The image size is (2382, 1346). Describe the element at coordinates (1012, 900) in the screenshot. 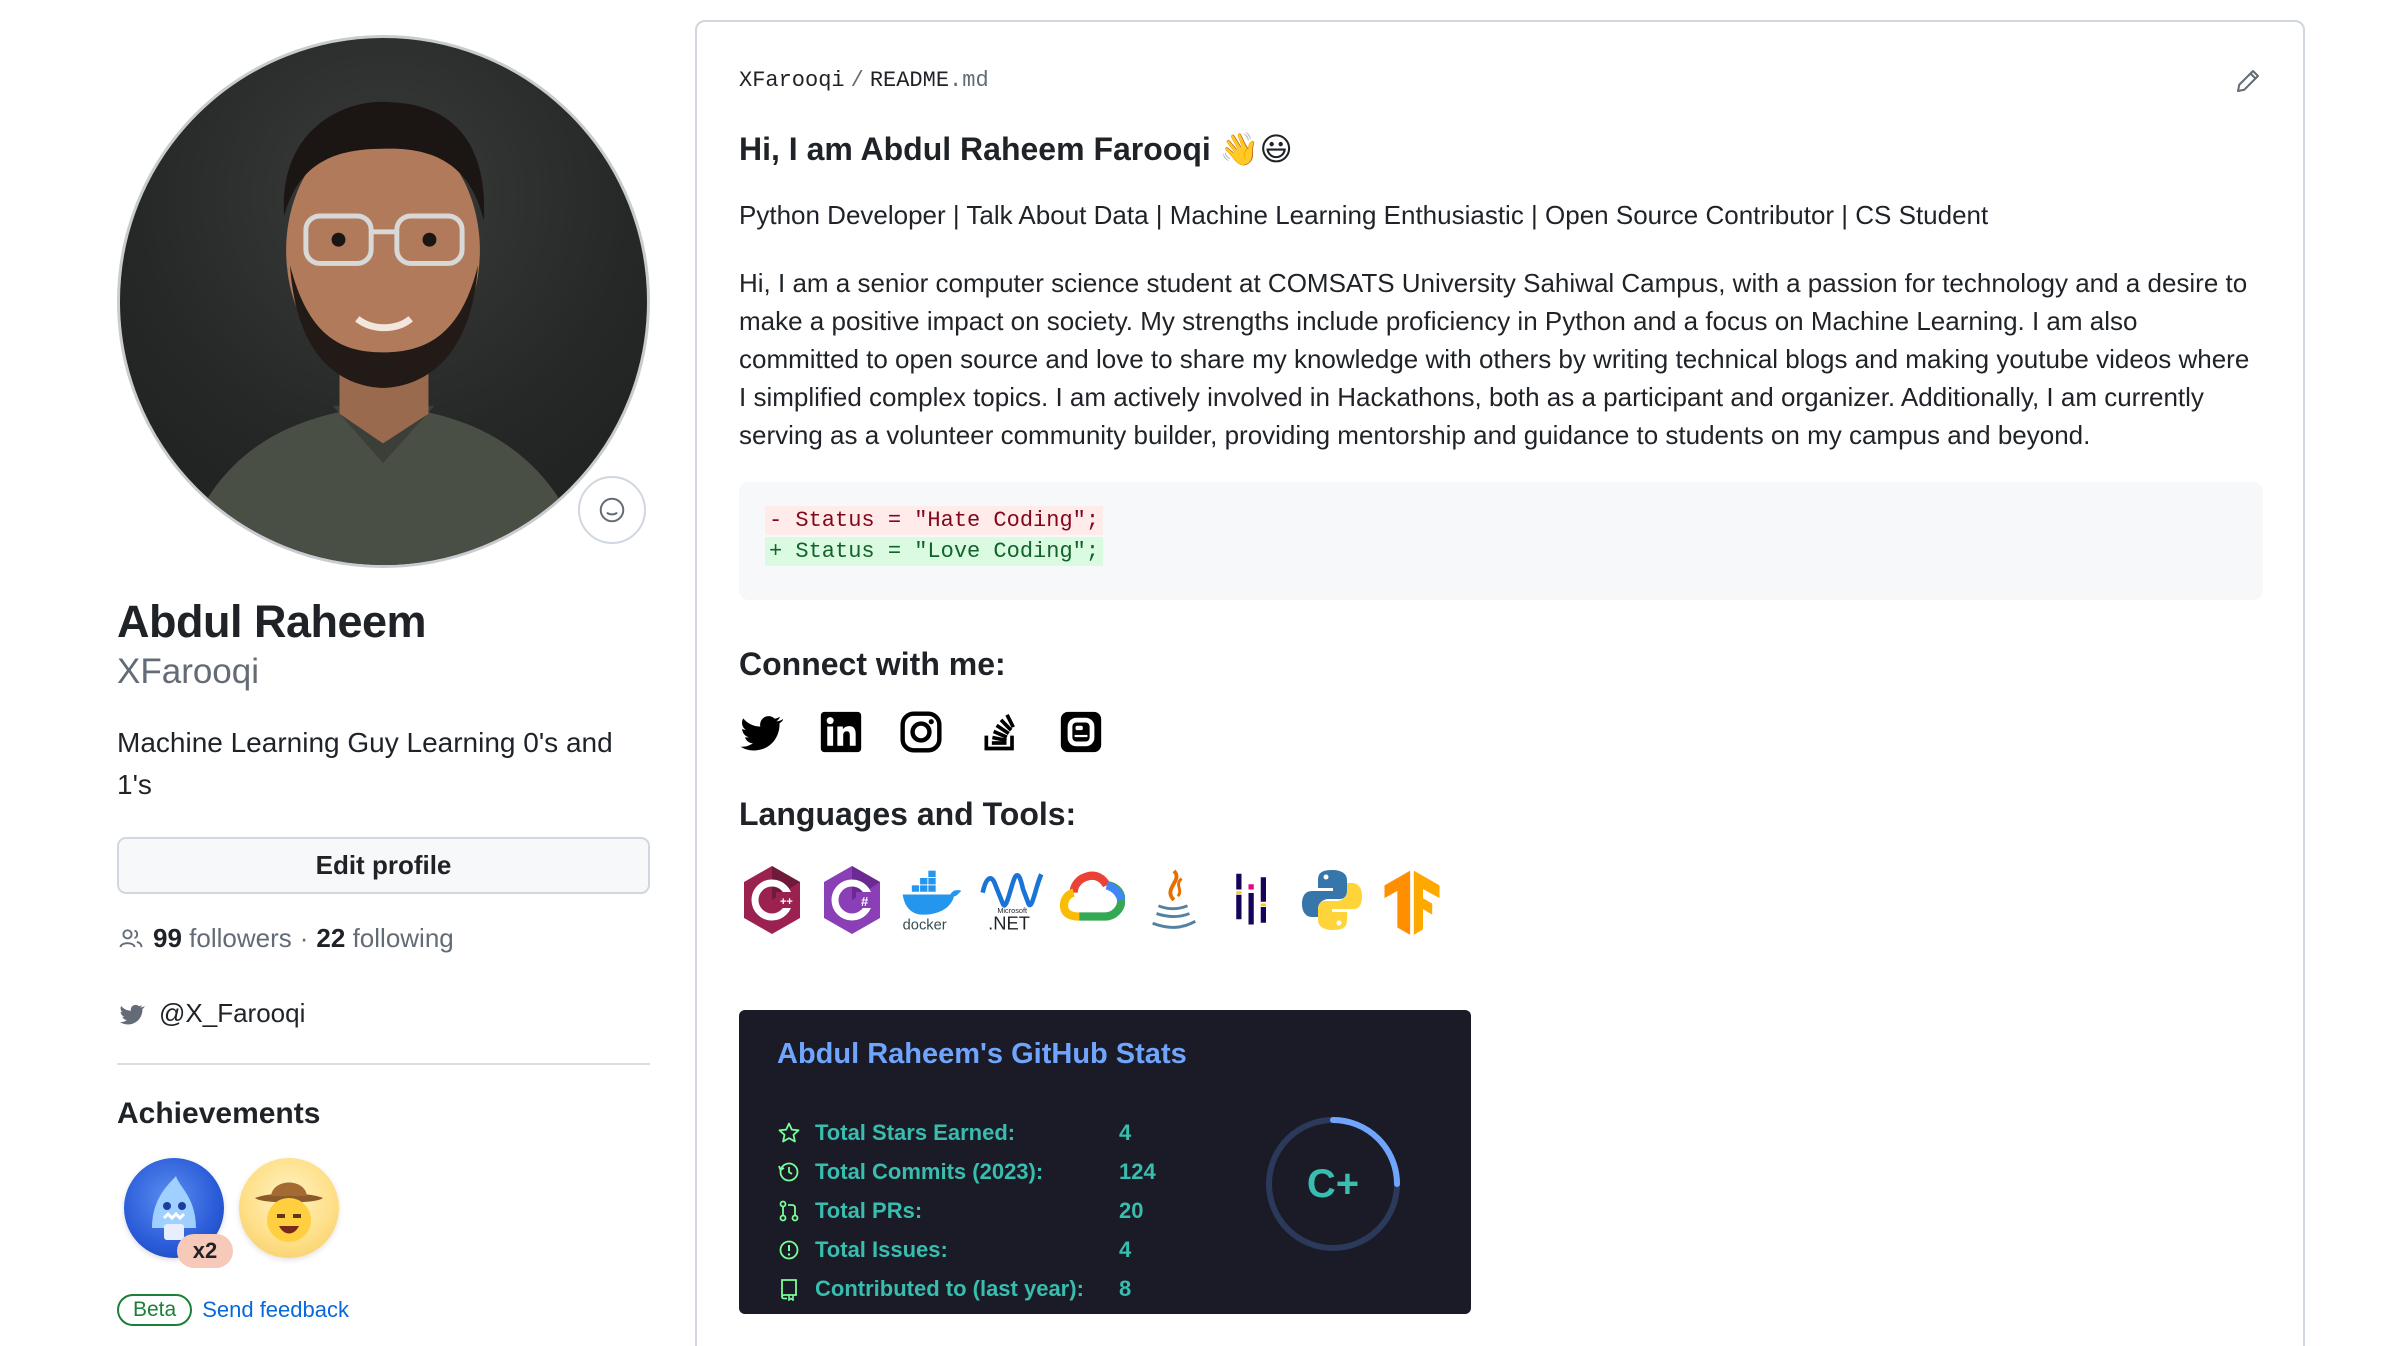

I see `dotnet-icon: Microsoft .NET` at that location.